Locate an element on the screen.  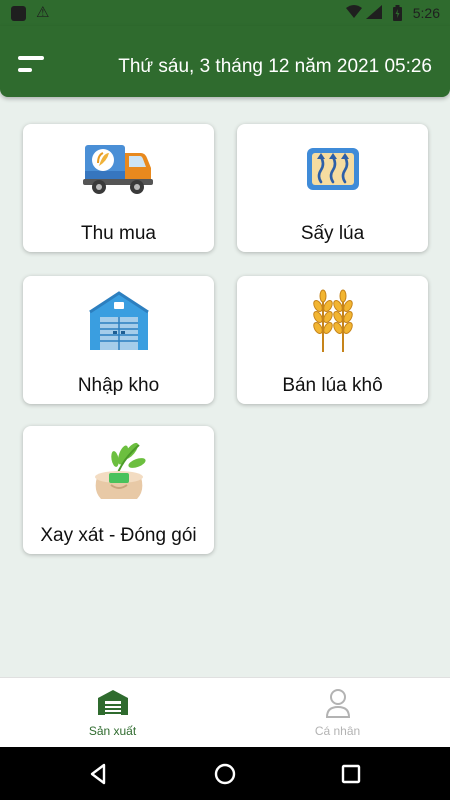
menu-card-ban-lua-kho: Bán lúa khô is located at coordinates (332, 340).